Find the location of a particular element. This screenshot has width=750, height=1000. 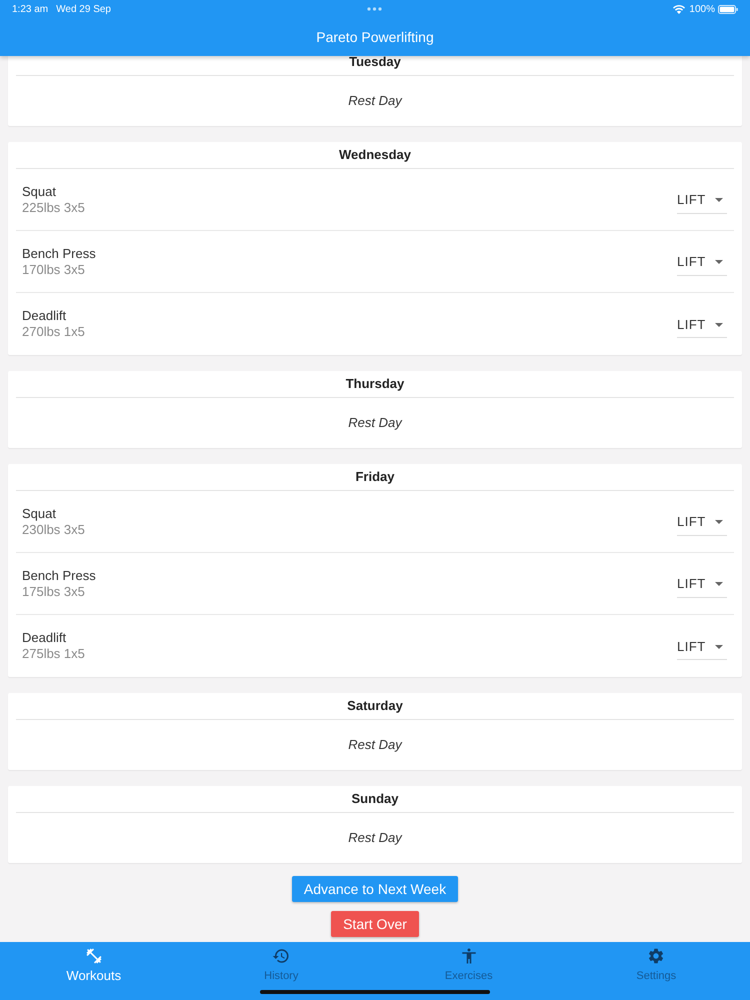

day-title: Friday is located at coordinates (374, 477).